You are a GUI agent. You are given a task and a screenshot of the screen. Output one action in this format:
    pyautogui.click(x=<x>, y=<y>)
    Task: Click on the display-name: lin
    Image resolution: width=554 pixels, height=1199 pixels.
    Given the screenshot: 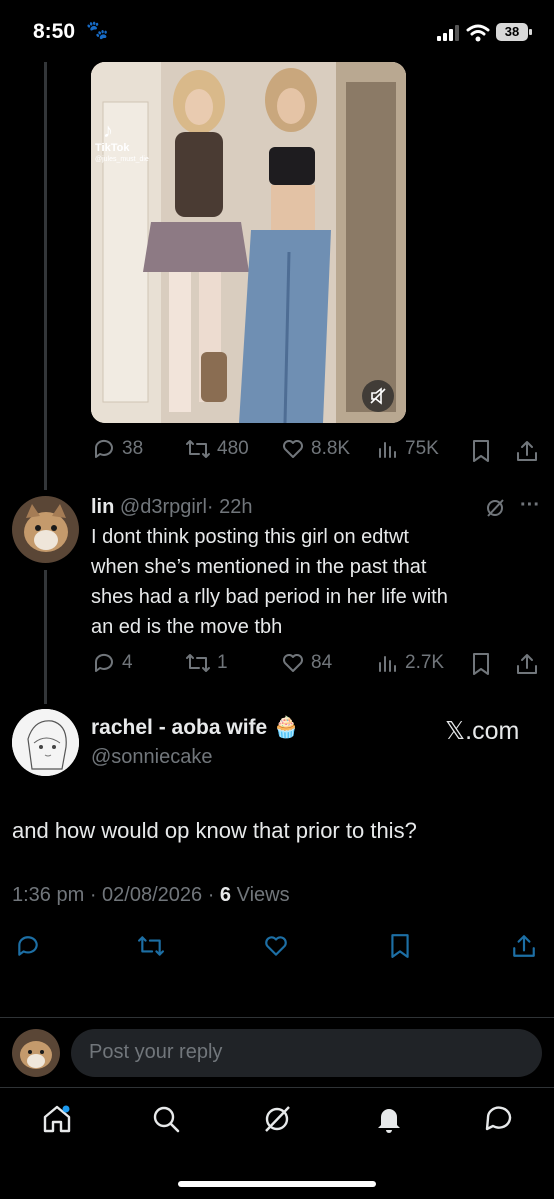 What is the action you would take?
    pyautogui.click(x=102, y=507)
    